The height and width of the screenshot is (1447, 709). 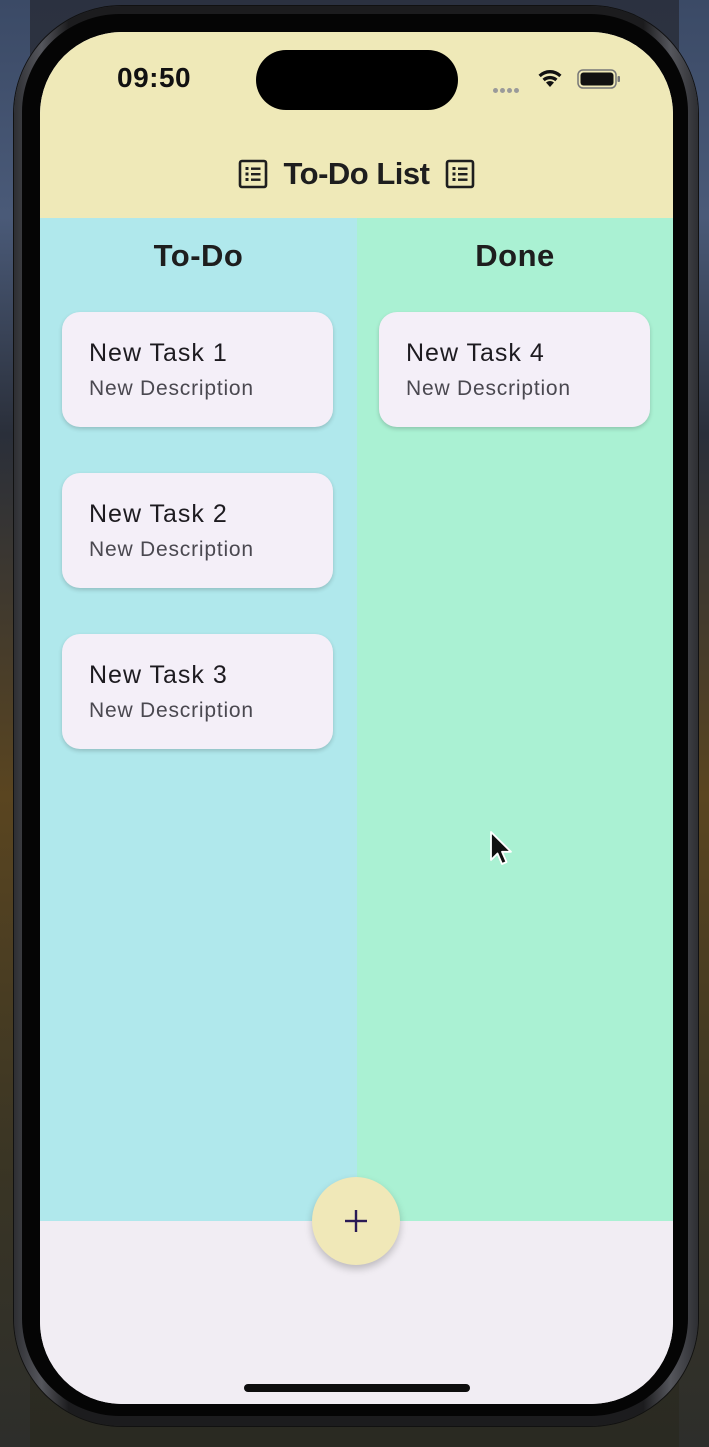 I want to click on task-title: New Task 4, so click(x=475, y=353).